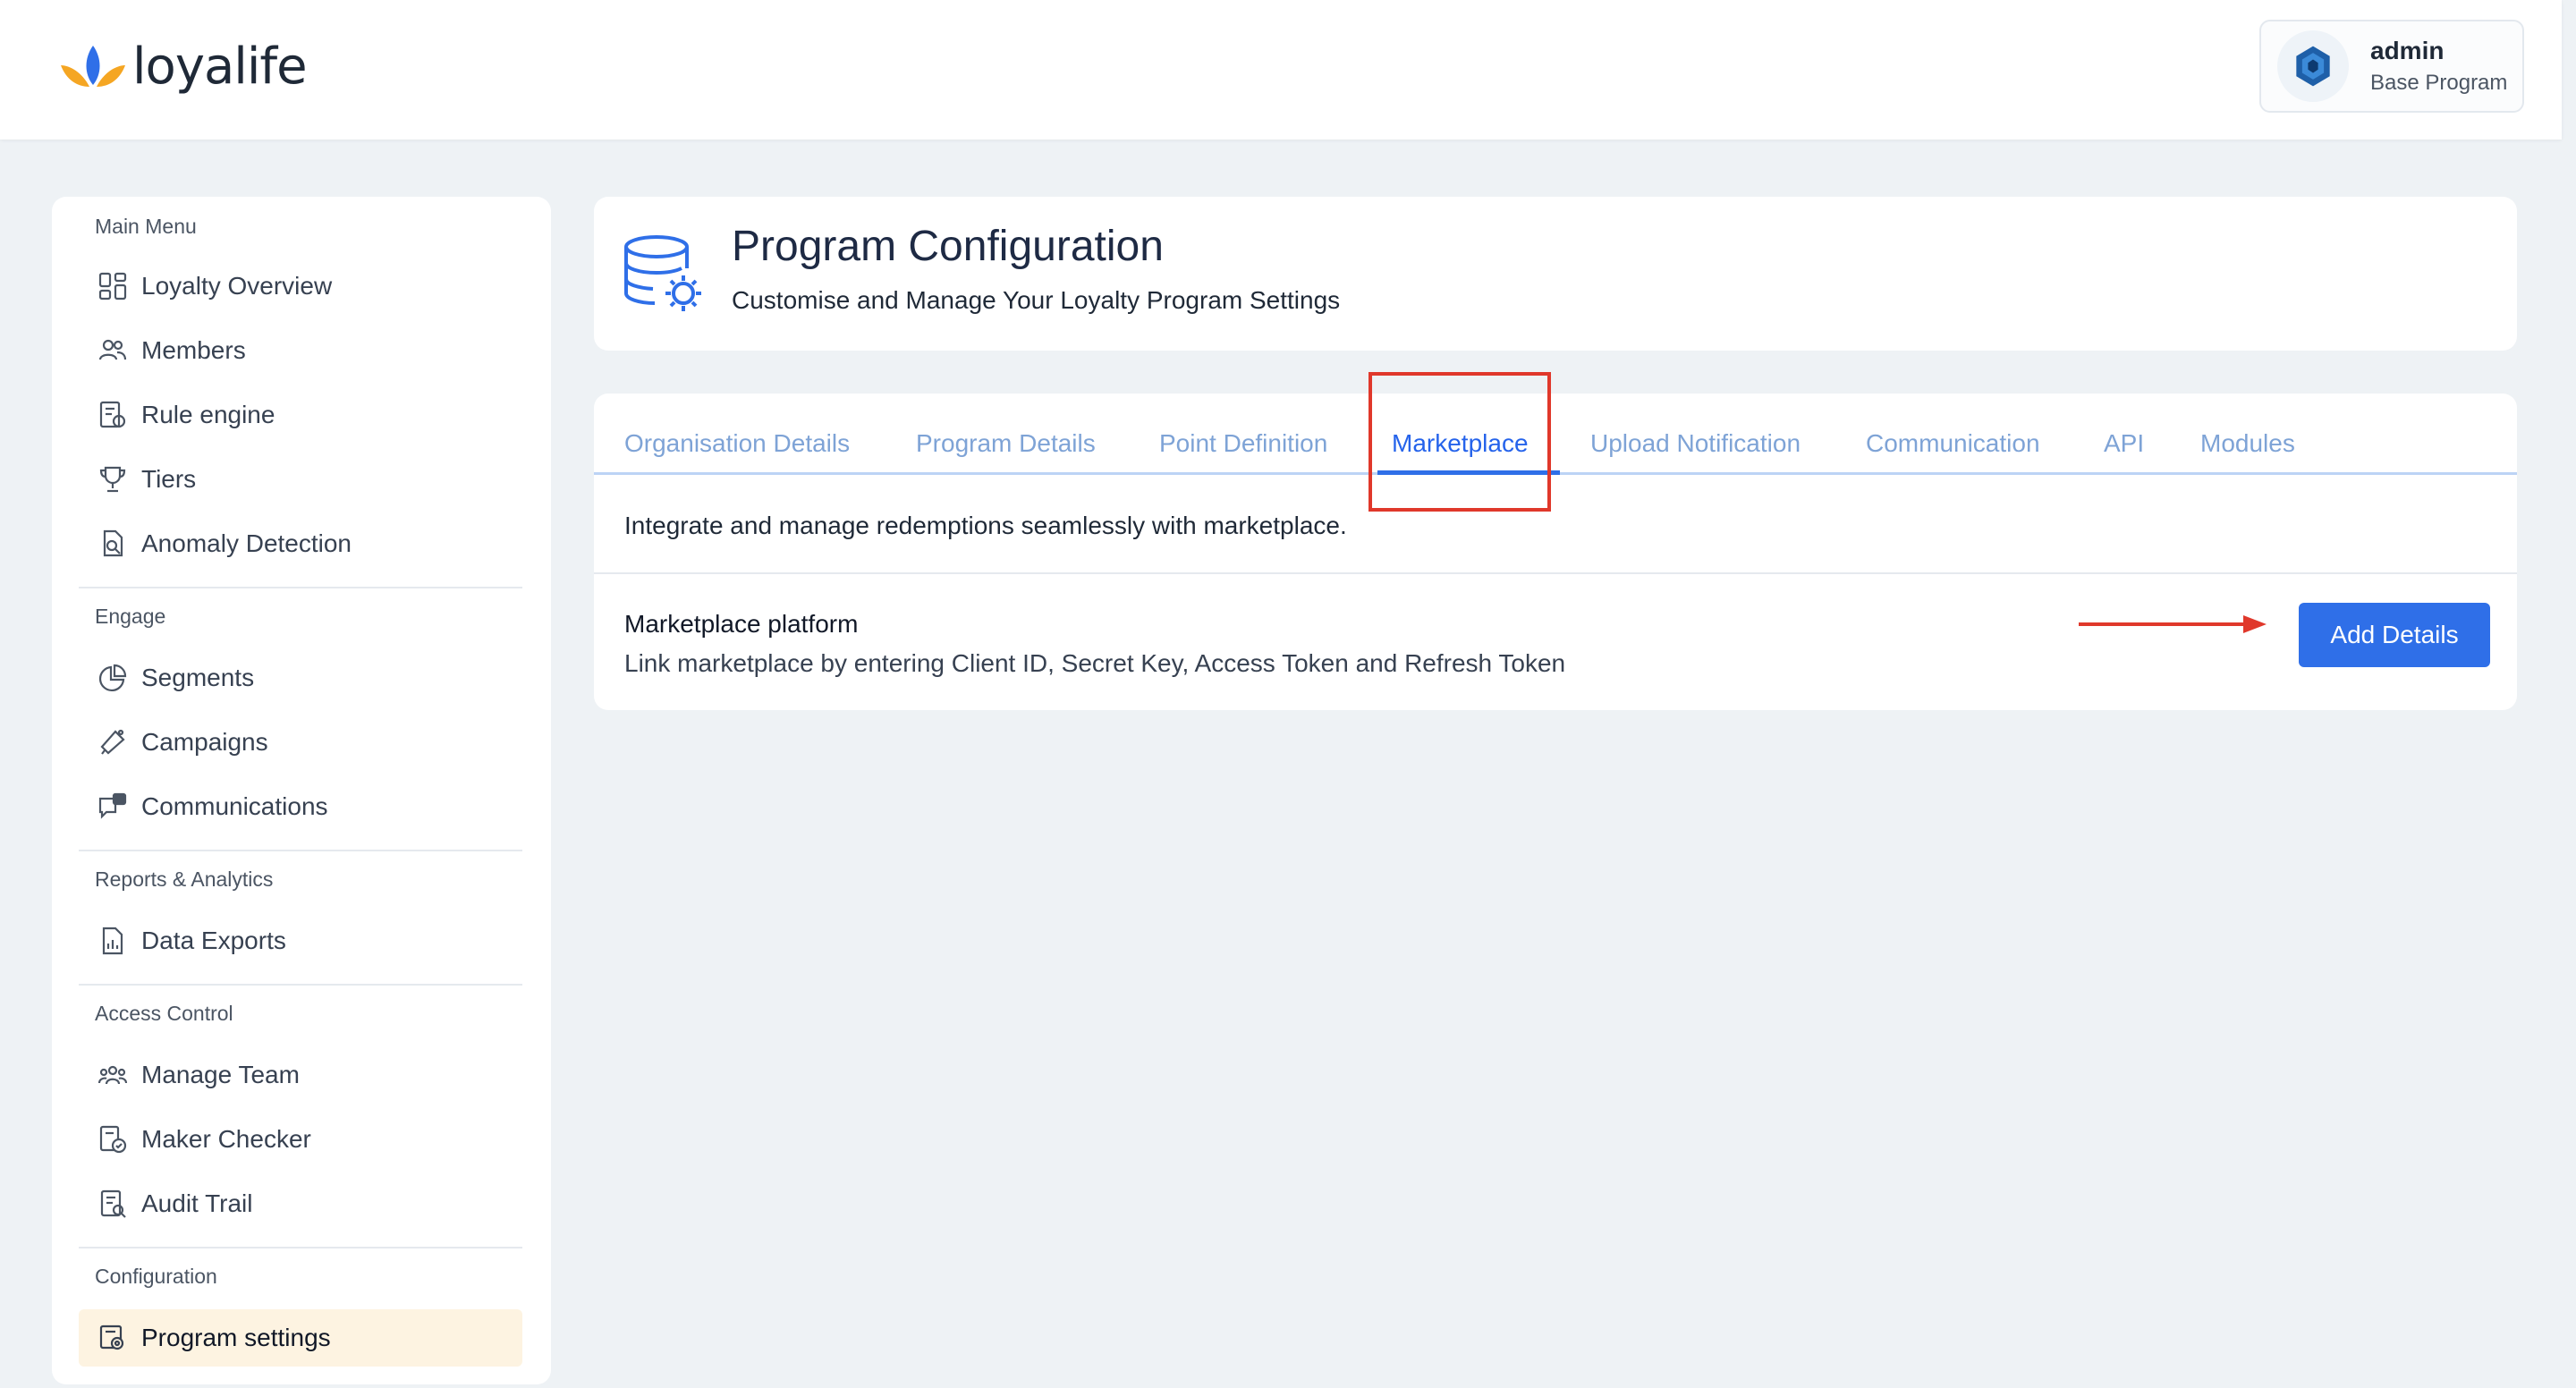 The height and width of the screenshot is (1388, 2576). I want to click on section-title-access-control: Access Control, so click(164, 1014).